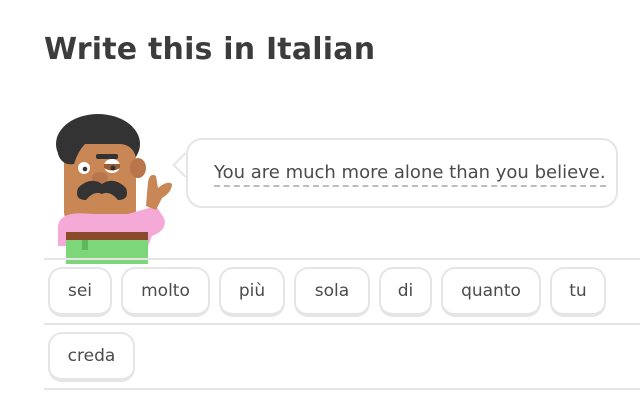  Describe the element at coordinates (332, 292) in the screenshot. I see `word-tile-sola: sola` at that location.